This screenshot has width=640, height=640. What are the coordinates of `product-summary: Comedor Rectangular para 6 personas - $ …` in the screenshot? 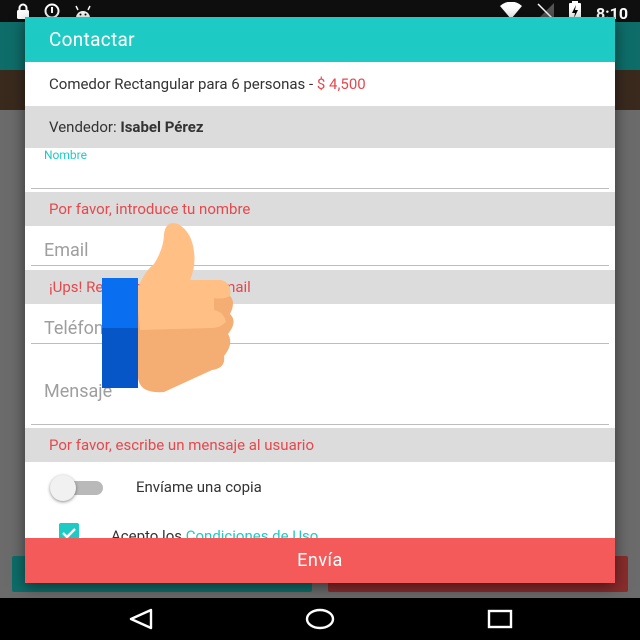 It's located at (320, 84).